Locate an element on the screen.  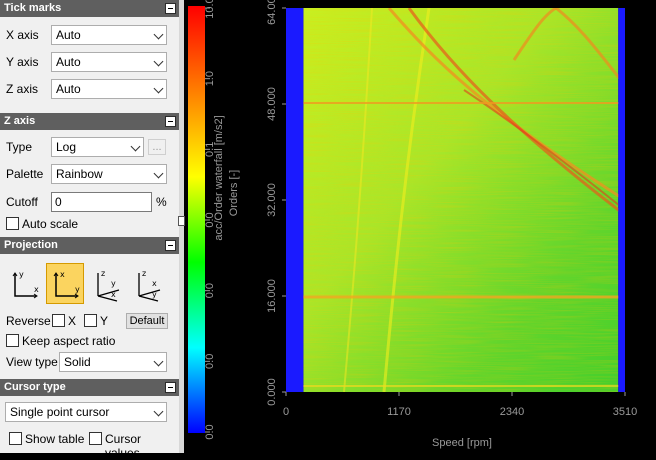
show-table-checkbox is located at coordinates (15, 438).